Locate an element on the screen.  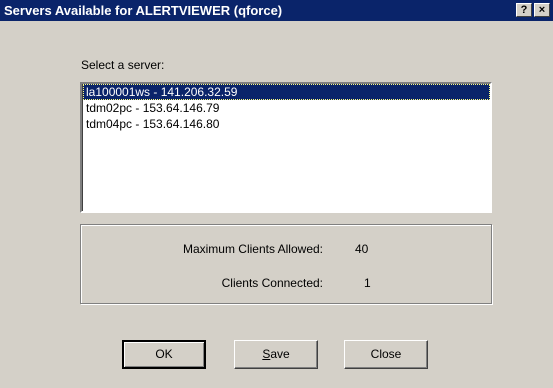
server-list-item: tdm02pc - 153.64.146.79 is located at coordinates (286, 108).